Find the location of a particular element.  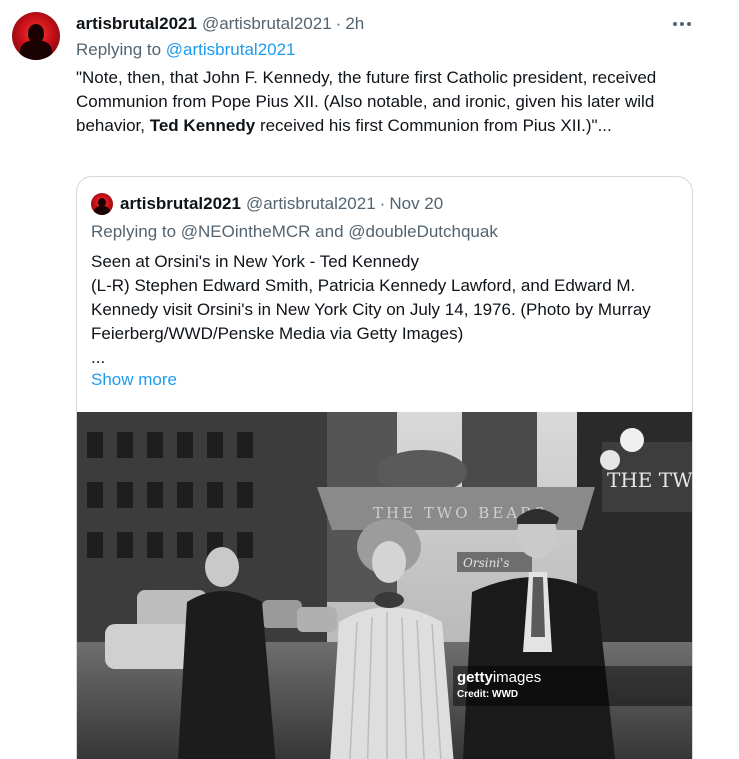

quoted-avatar-shoulders is located at coordinates (102, 210).